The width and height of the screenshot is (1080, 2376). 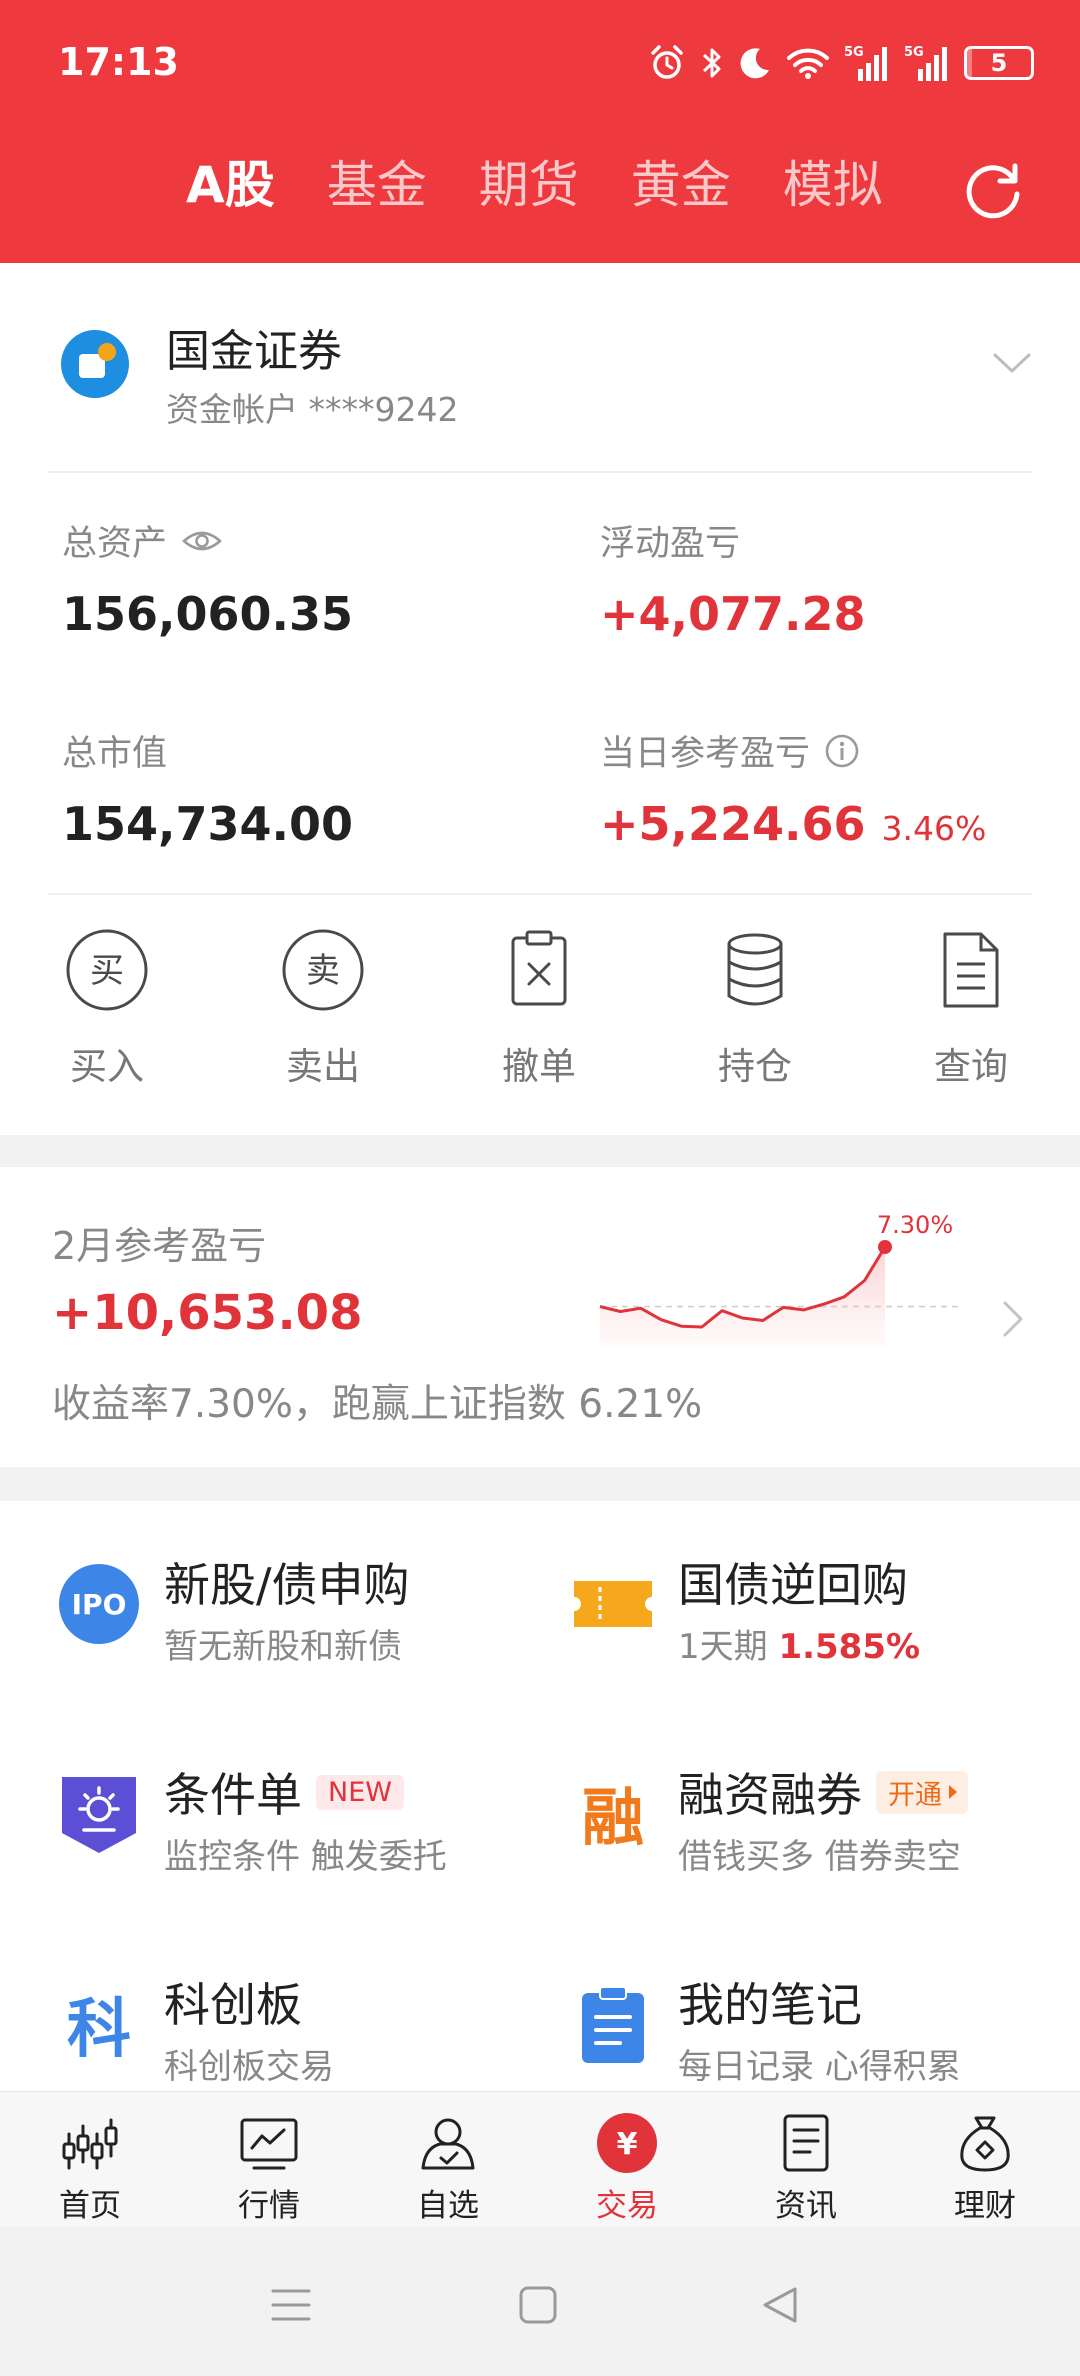 I want to click on cancel-order-button: 撤单, so click(x=539, y=1009).